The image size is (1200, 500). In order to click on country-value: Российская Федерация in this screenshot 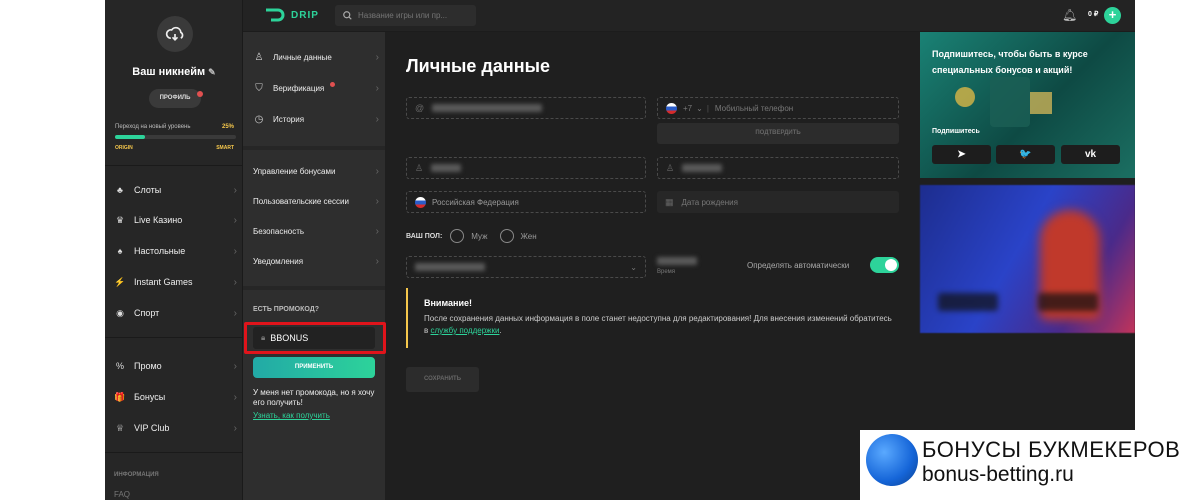, I will do `click(475, 202)`.